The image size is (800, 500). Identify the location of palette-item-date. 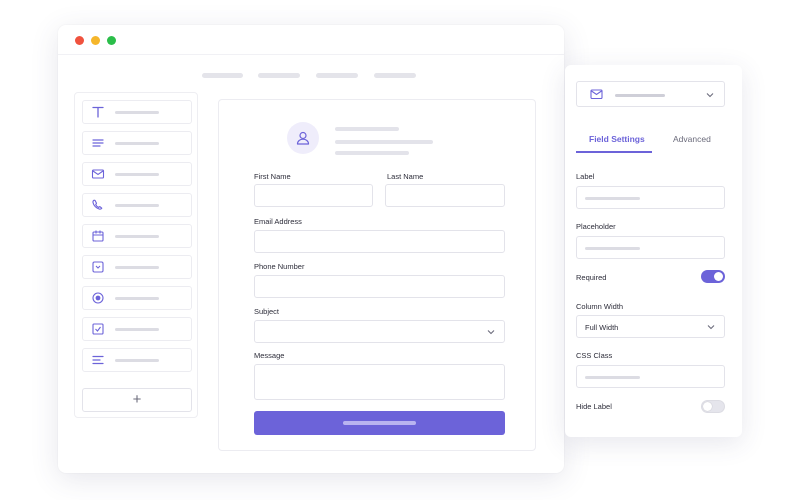
(137, 236).